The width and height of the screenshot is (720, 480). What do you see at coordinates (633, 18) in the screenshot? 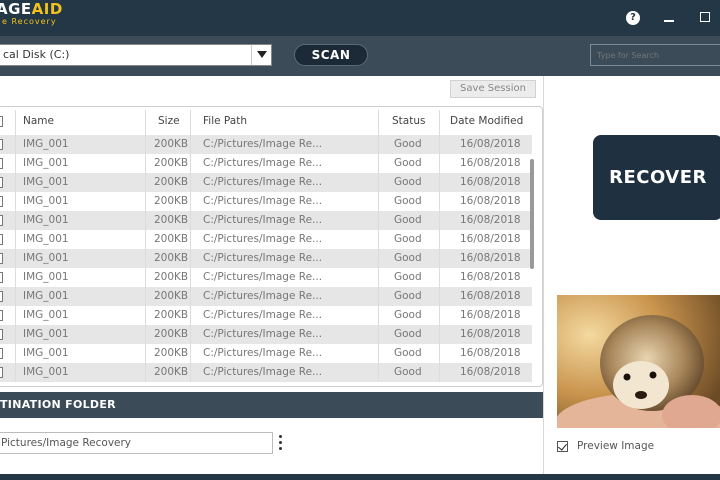
I see `help-icon: ?` at bounding box center [633, 18].